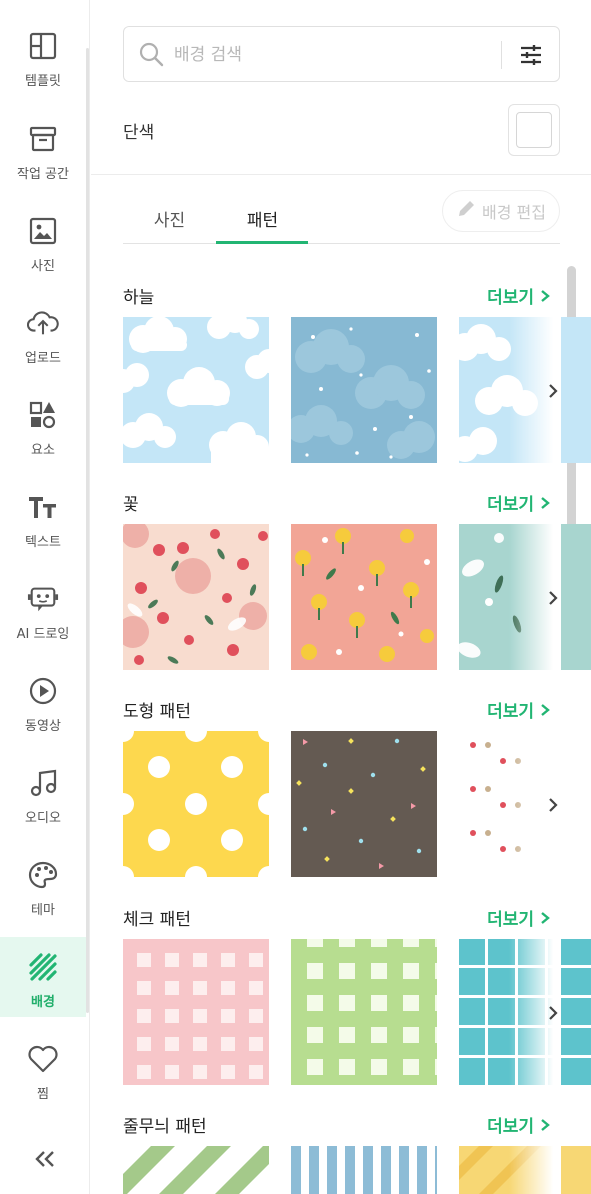 The width and height of the screenshot is (591, 1194). I want to click on sidebar-item-upload: 업로드, so click(43, 333).